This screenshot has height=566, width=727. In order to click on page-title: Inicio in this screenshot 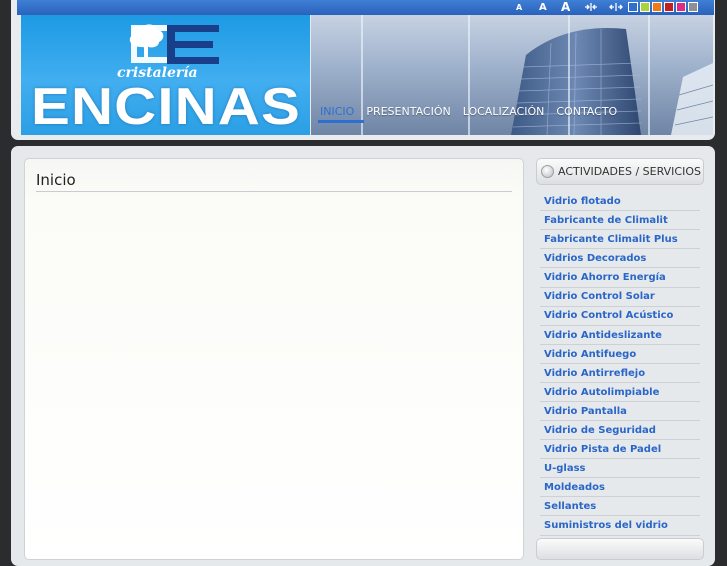, I will do `click(274, 181)`.